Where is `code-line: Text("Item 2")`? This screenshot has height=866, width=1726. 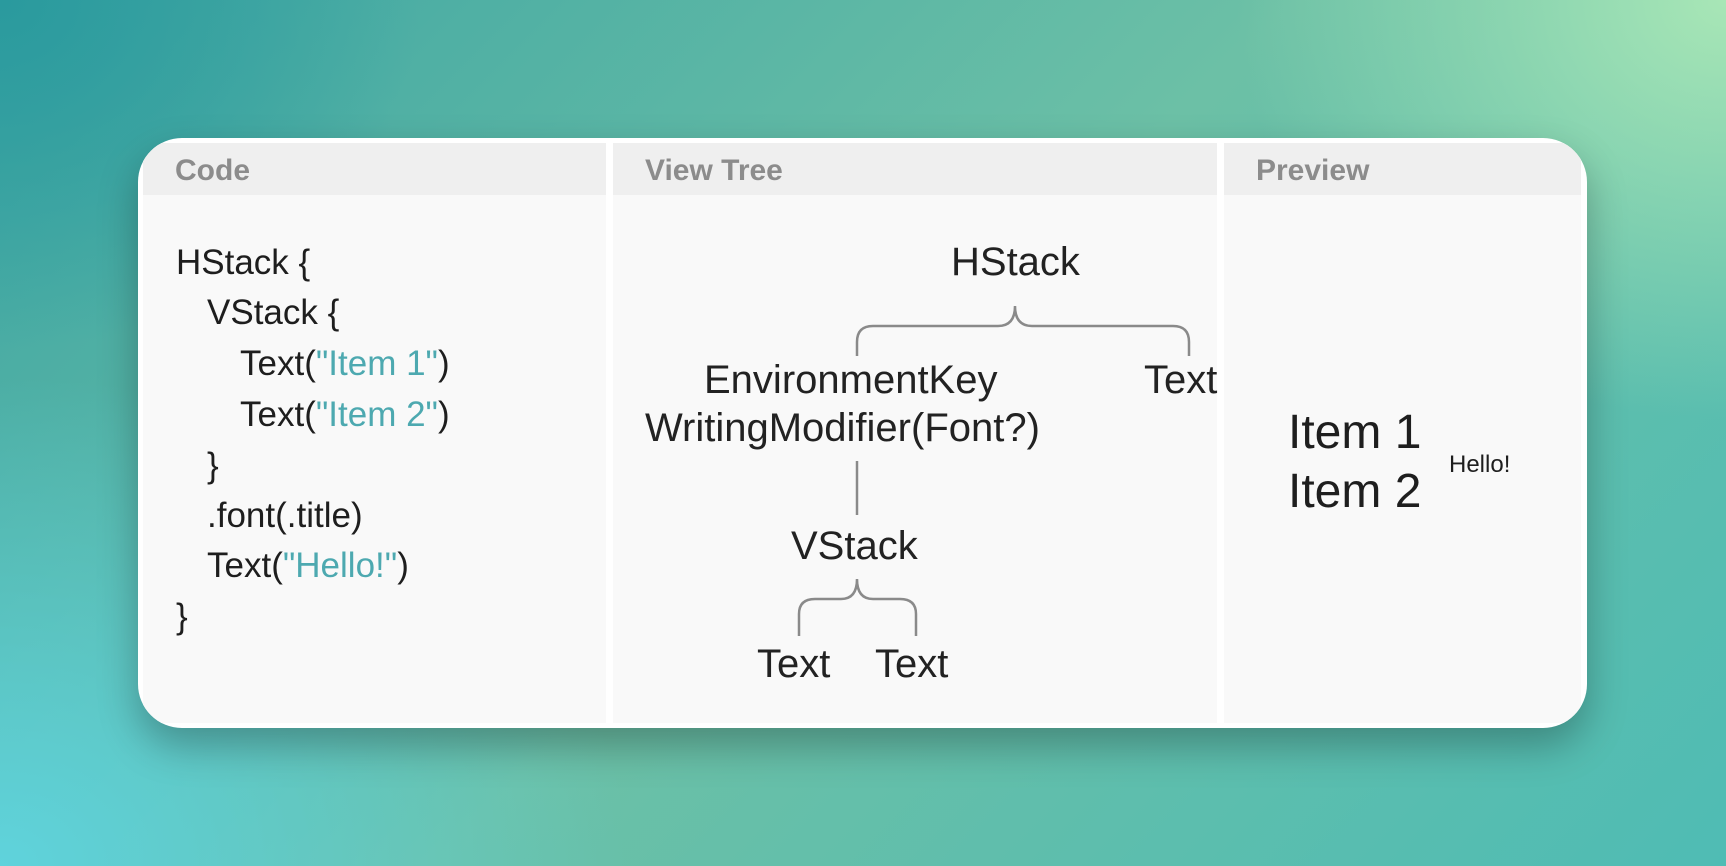 code-line: Text("Item 2") is located at coordinates (345, 414).